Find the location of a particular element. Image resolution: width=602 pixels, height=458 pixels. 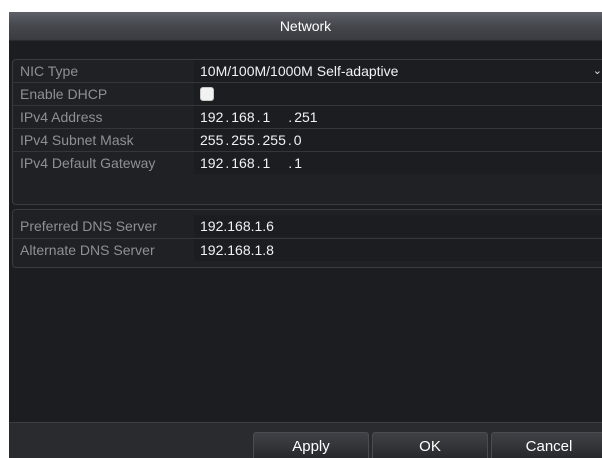

dhcp-label: Enable DHCP is located at coordinates (64, 94).